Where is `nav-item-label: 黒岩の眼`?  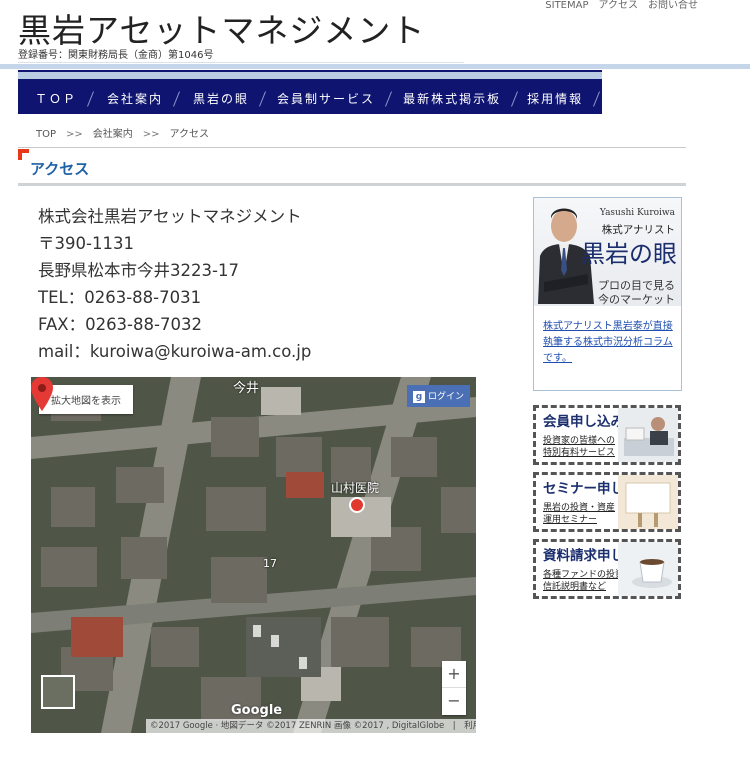
nav-item-label: 黒岩の眼 is located at coordinates (221, 99).